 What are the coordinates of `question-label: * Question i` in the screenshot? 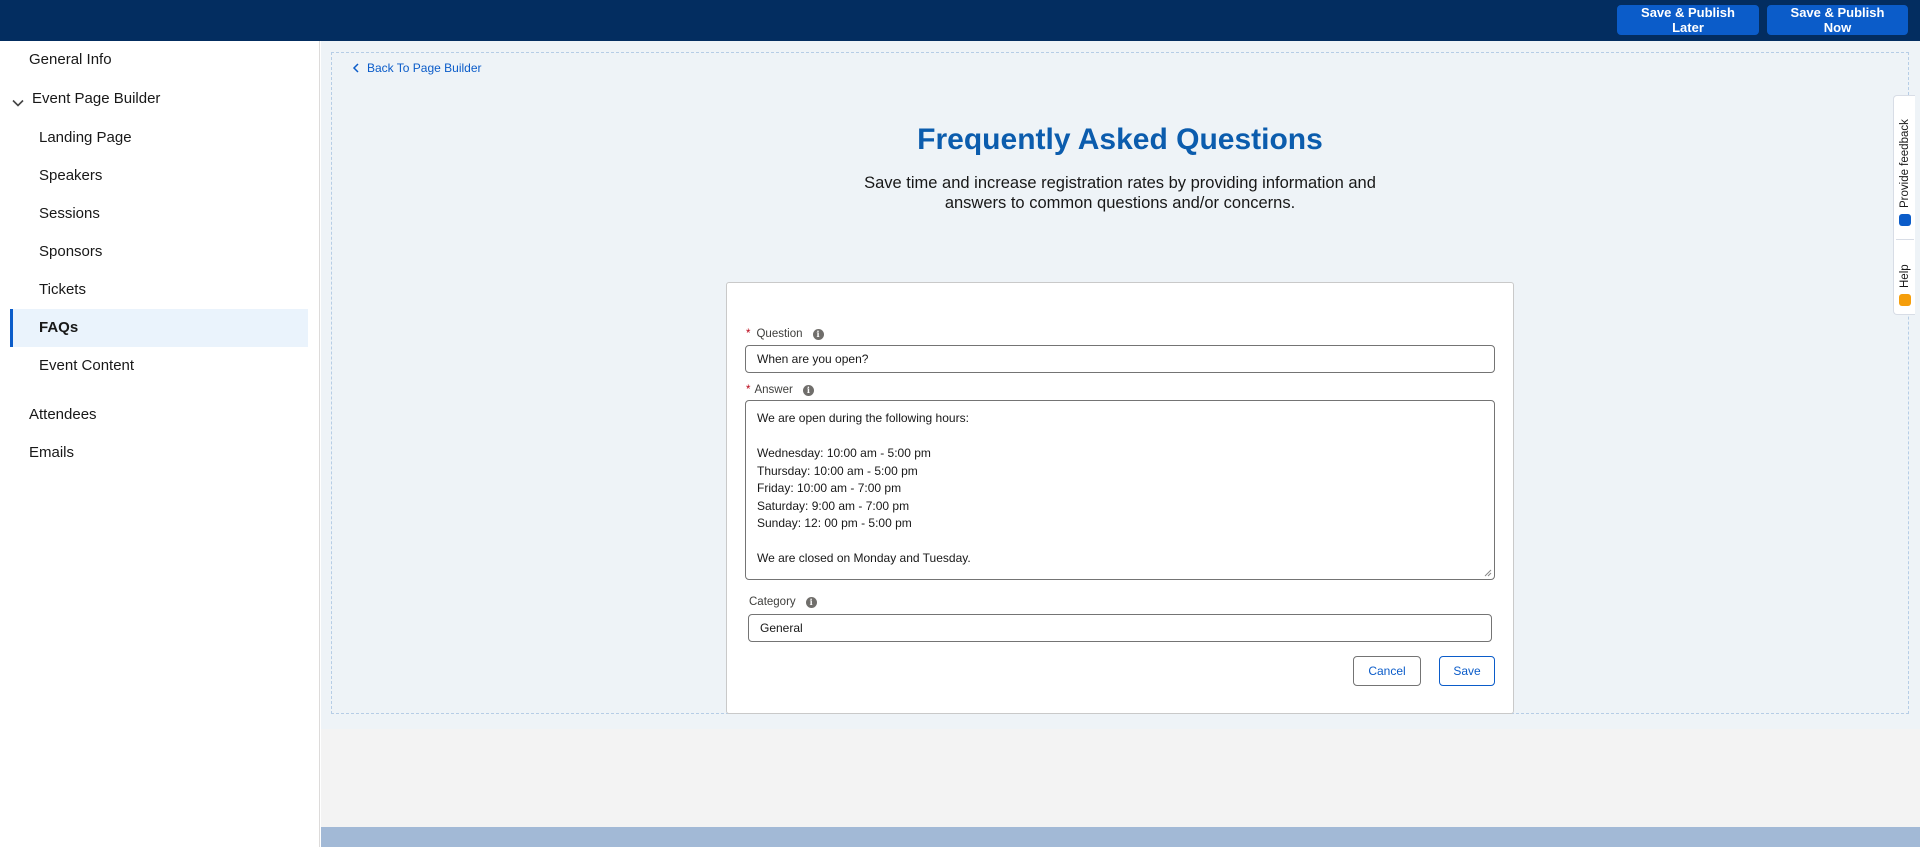 It's located at (785, 334).